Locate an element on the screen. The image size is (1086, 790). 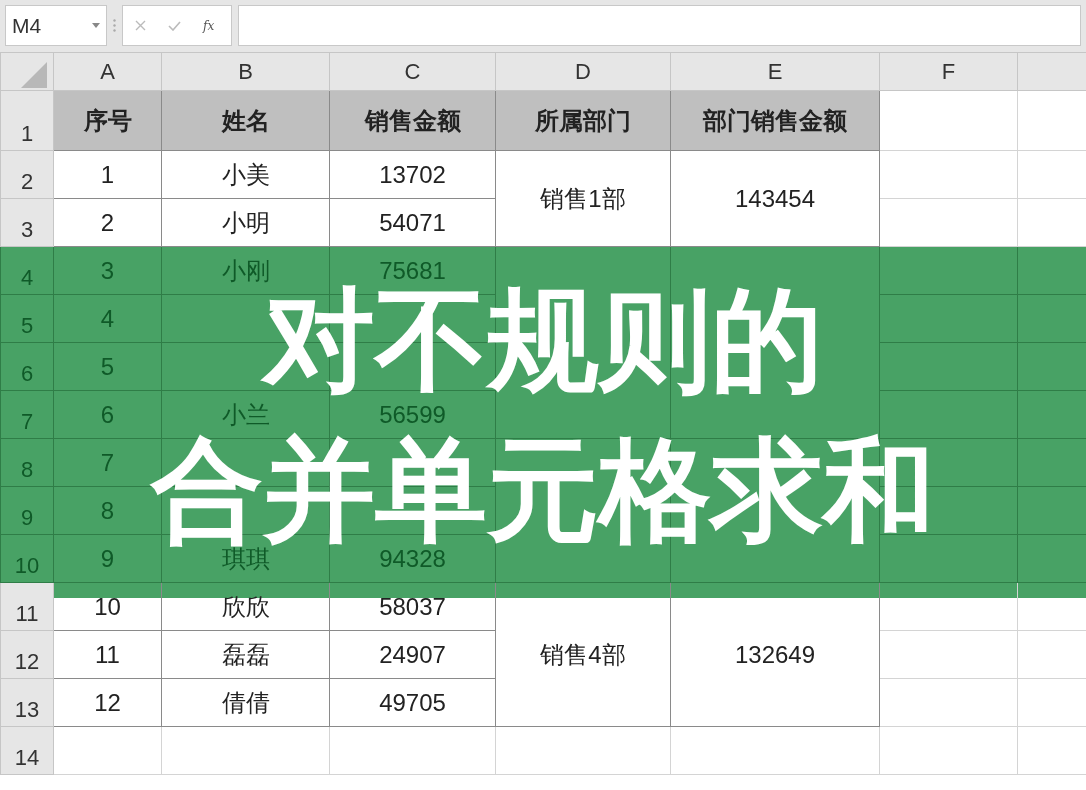
table-cell: 小美 is located at coordinates (245, 174).